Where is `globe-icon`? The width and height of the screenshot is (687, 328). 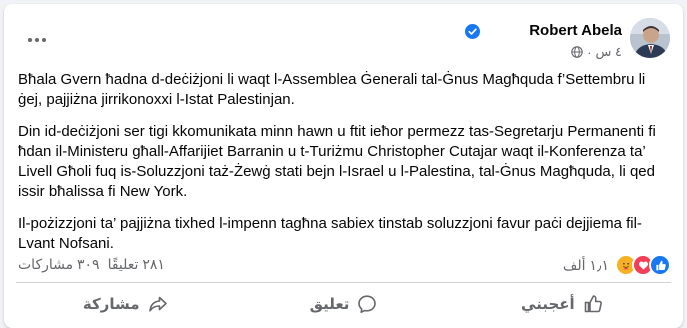 globe-icon is located at coordinates (577, 52).